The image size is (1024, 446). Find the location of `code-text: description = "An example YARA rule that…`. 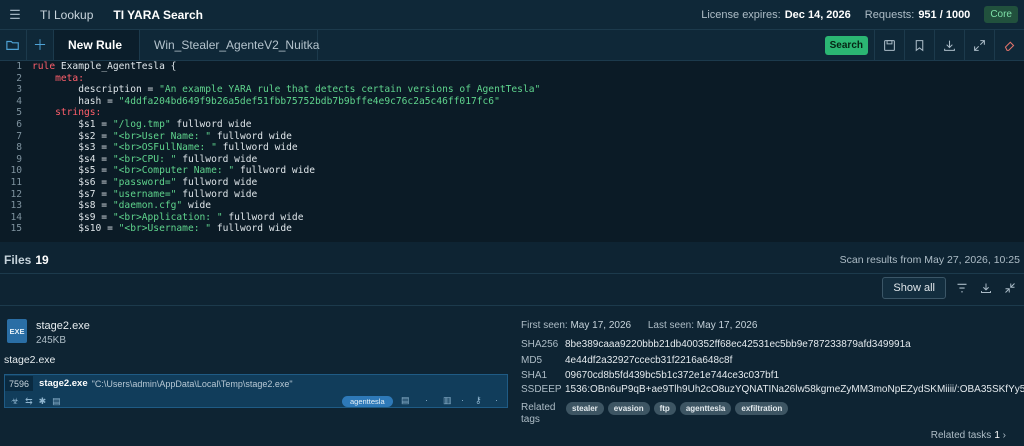

code-text: description = "An example YARA rule that… is located at coordinates (286, 90).